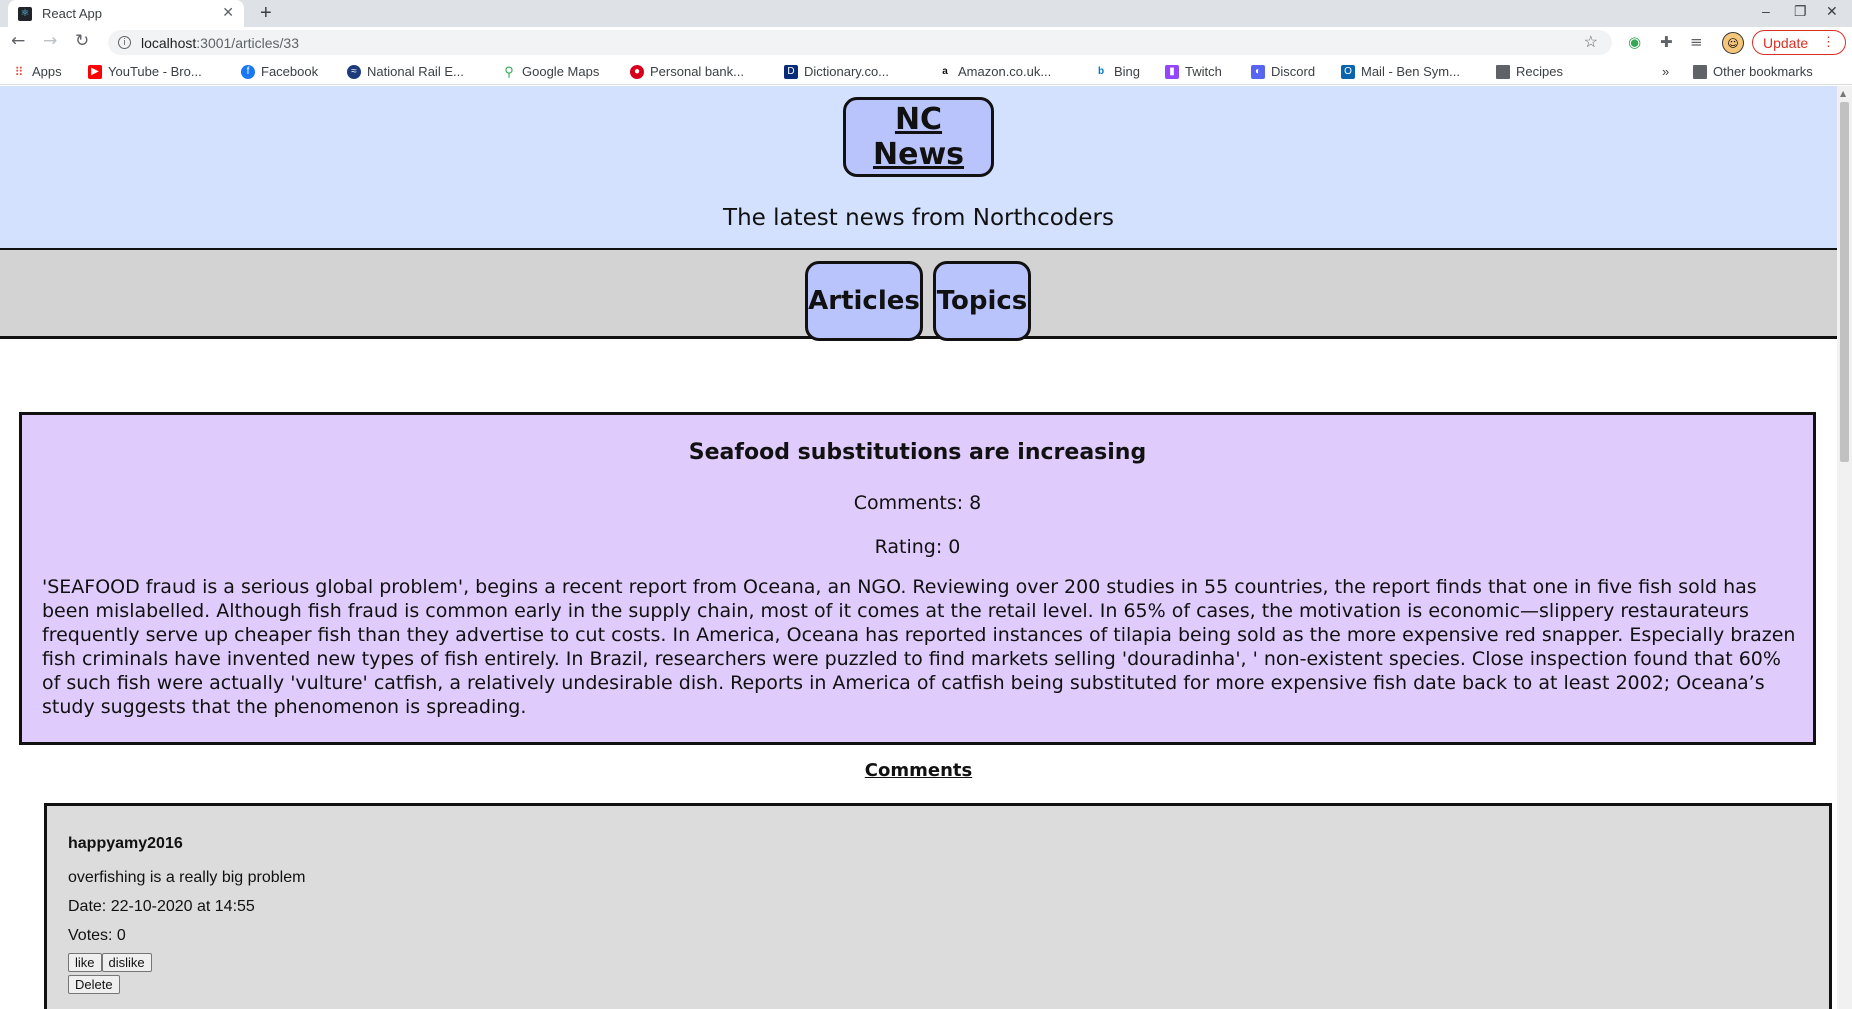  Describe the element at coordinates (1766, 11) in the screenshot. I see `minimize-icon: –` at that location.